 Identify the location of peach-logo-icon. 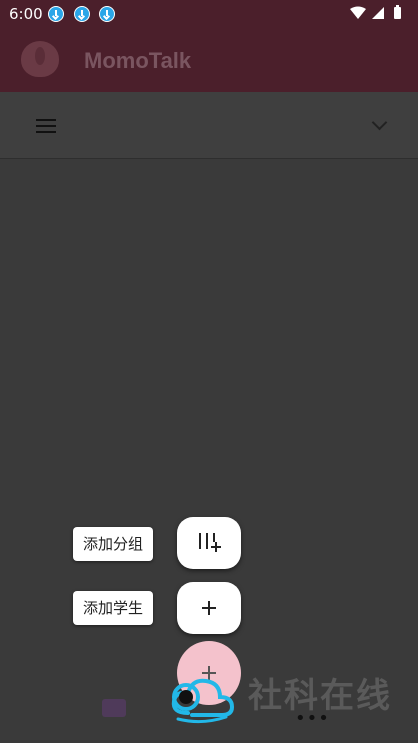
(40, 59).